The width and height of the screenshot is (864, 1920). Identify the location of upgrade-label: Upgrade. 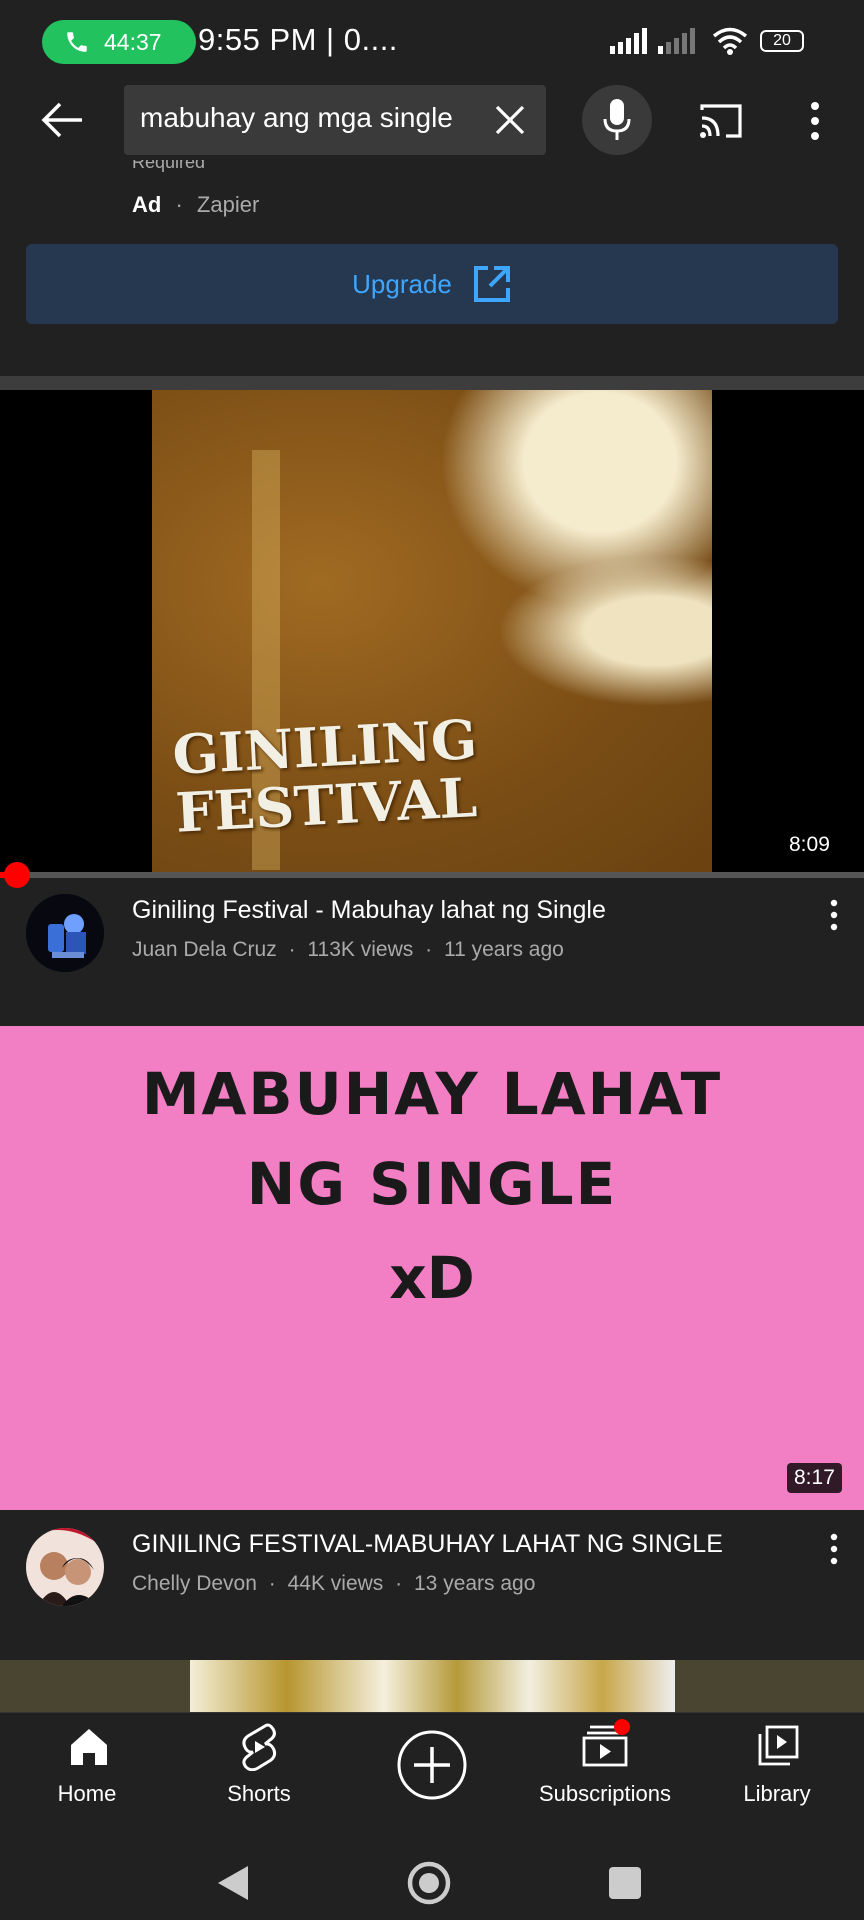
(402, 283).